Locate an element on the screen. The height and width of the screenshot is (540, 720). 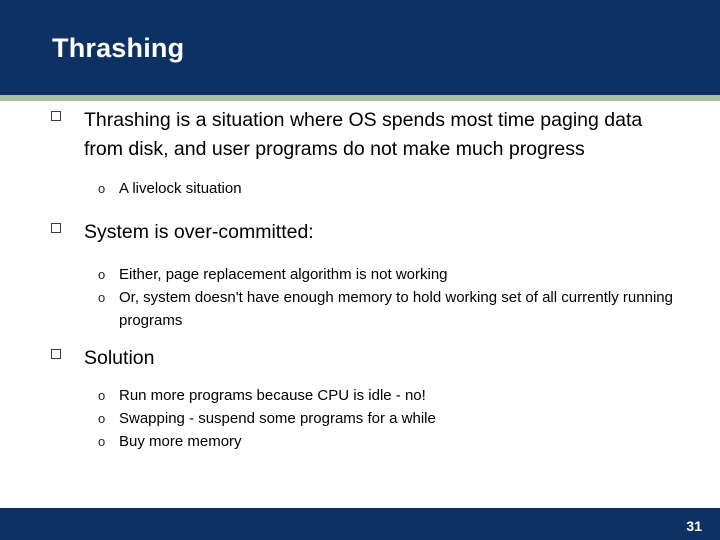
bullet-text: Solution is located at coordinates (119, 357).